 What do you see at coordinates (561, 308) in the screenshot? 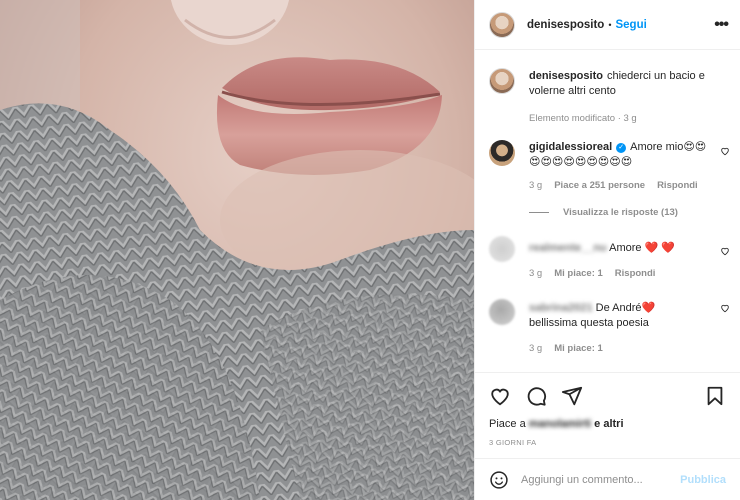
I see `comment-username: sabrina2021` at bounding box center [561, 308].